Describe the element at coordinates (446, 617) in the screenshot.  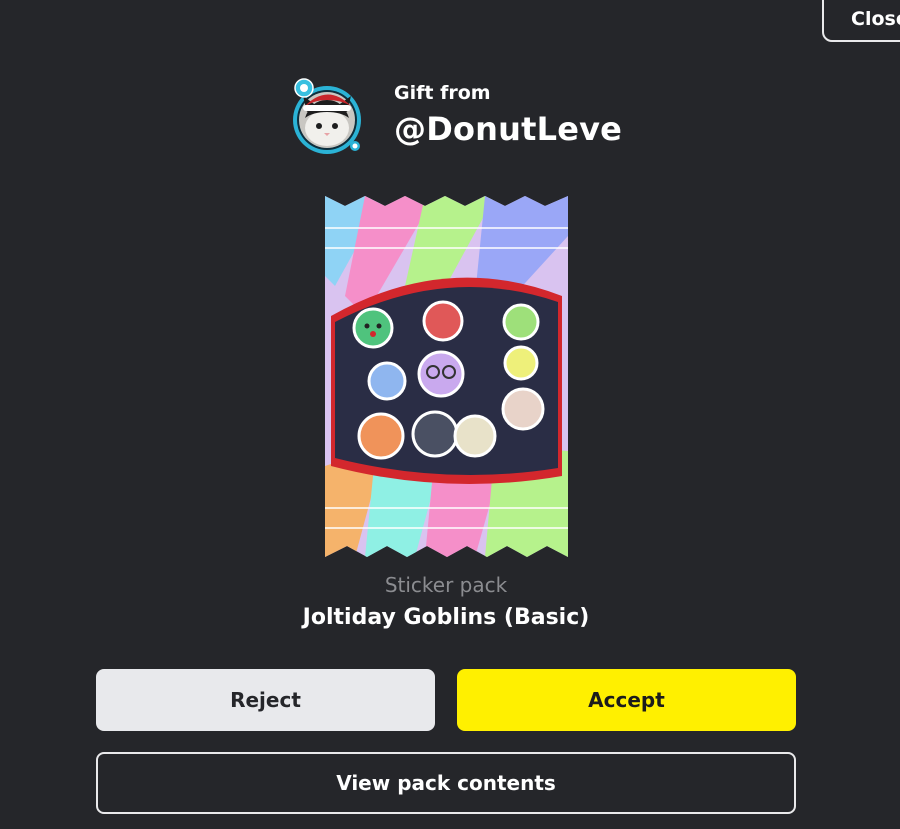
I see `pack-name: Joltiday Goblins (Basic)` at that location.